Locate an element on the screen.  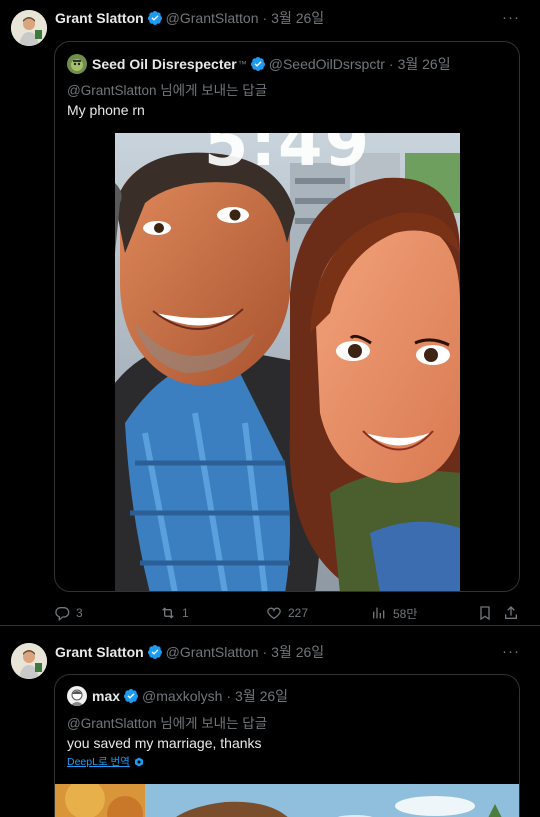
quote-text: My phone rn is located at coordinates (106, 110).